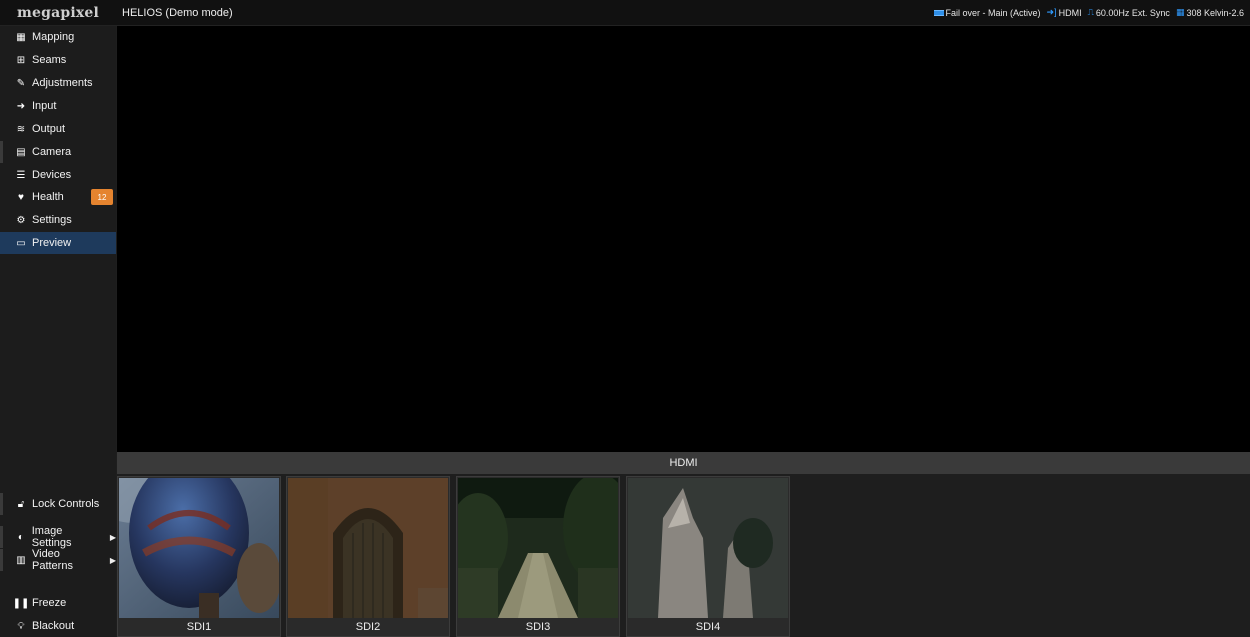 The height and width of the screenshot is (637, 1250). I want to click on sidebar-item-label: Seams, so click(49, 60).